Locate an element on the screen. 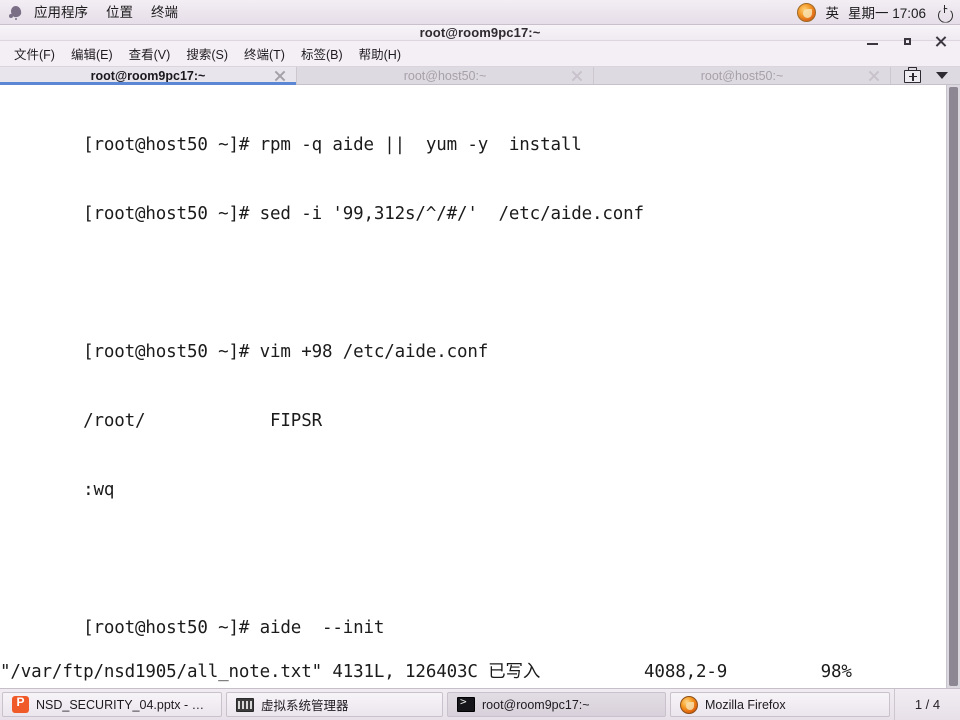  panel-tray: 英 星期一 17:06 is located at coordinates (878, 12).